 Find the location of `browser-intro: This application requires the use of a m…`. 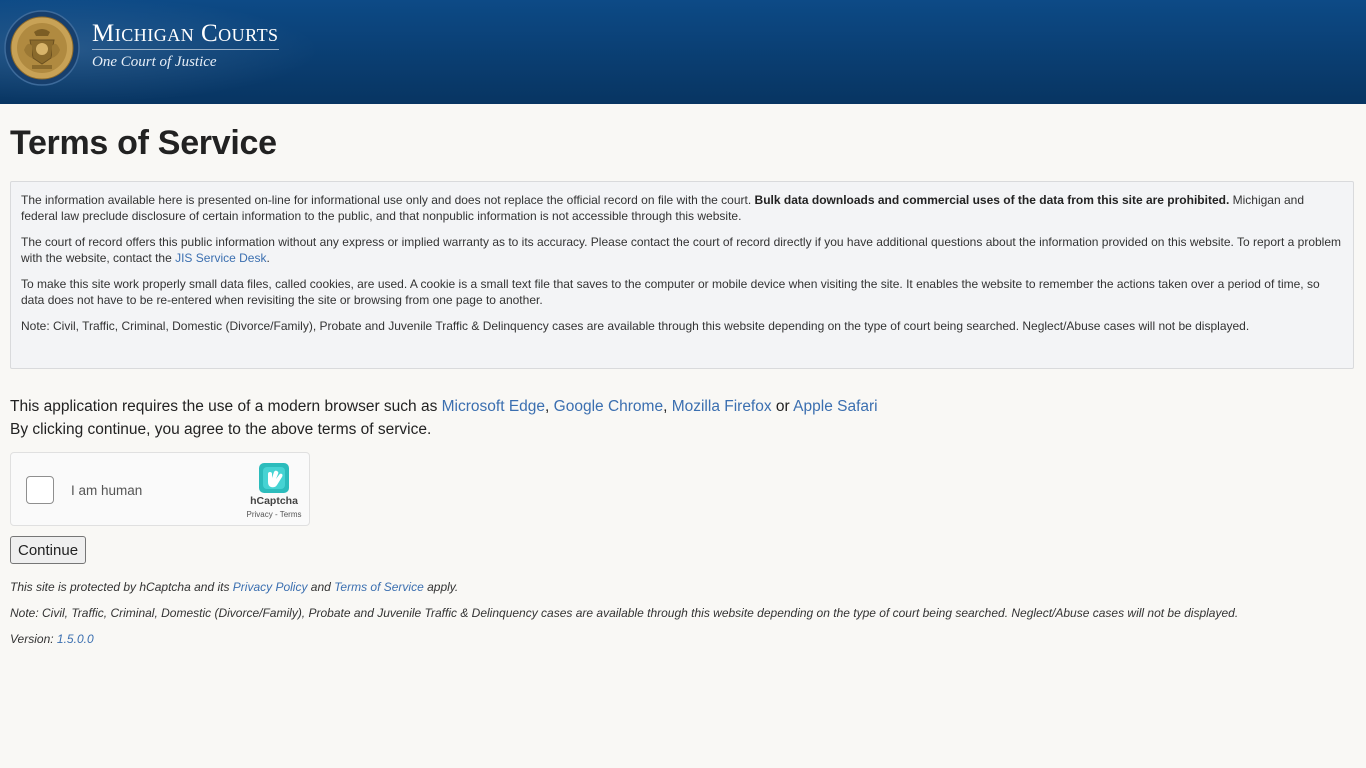

browser-intro: This application requires the use of a m… is located at coordinates (226, 406).